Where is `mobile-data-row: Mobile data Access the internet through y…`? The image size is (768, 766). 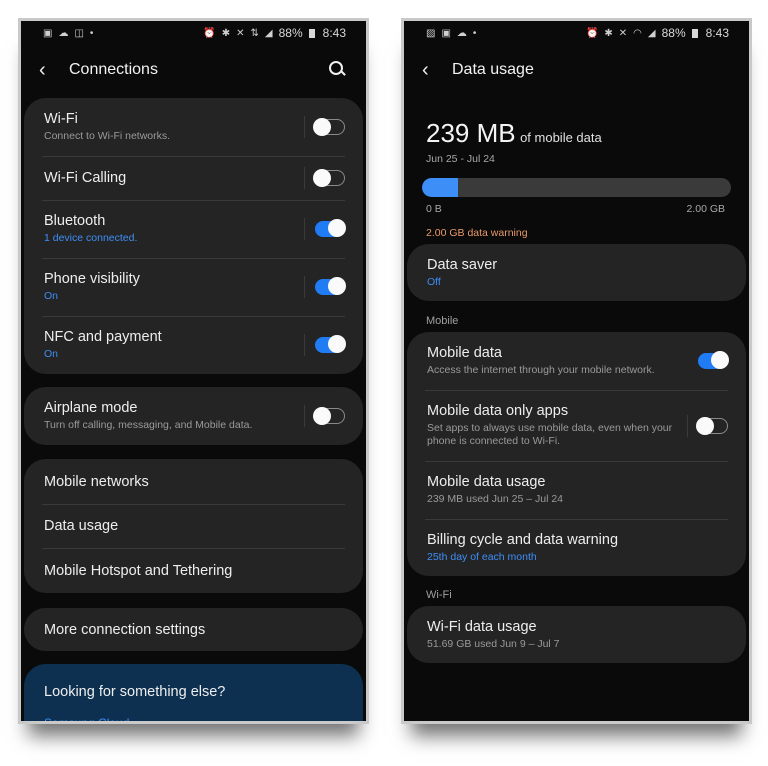 mobile-data-row: Mobile data Access the internet through y… is located at coordinates (576, 361).